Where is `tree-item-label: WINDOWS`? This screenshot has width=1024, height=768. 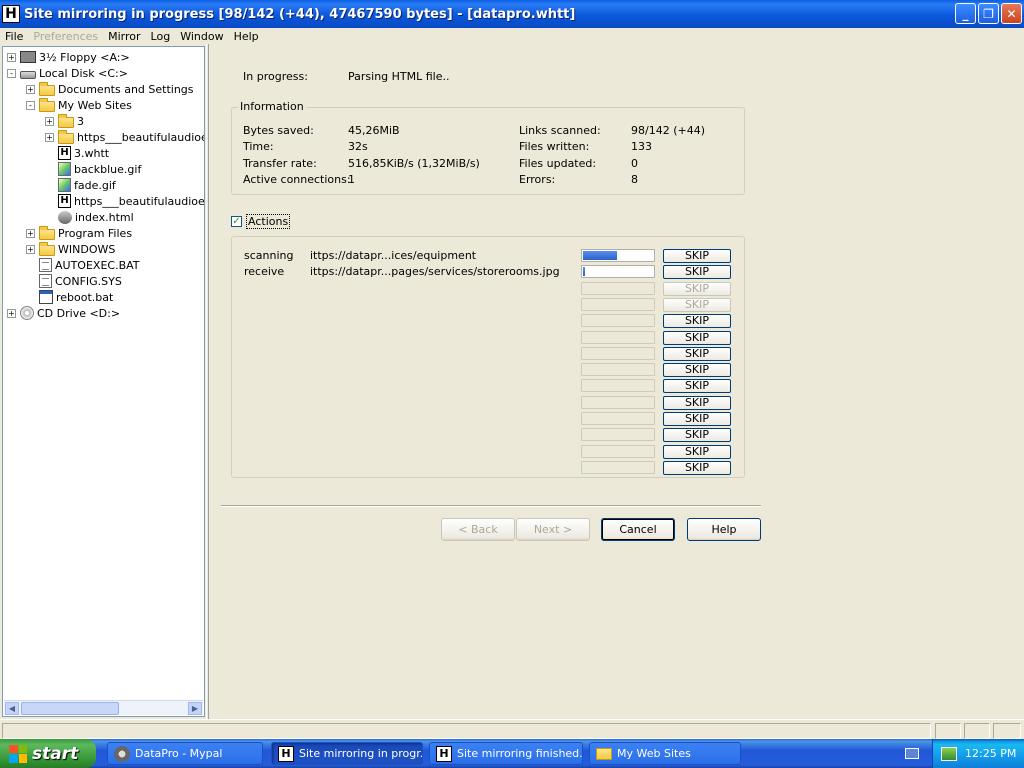 tree-item-label: WINDOWS is located at coordinates (86, 249).